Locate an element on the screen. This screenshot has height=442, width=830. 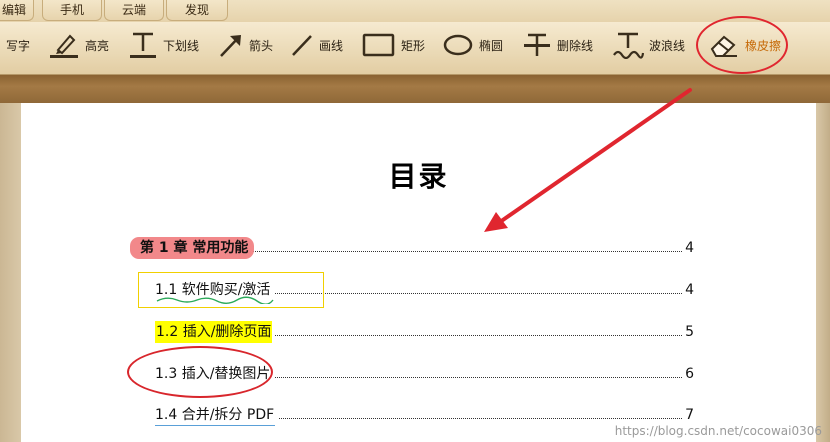
page-title: 目录 is located at coordinates (418, 176).